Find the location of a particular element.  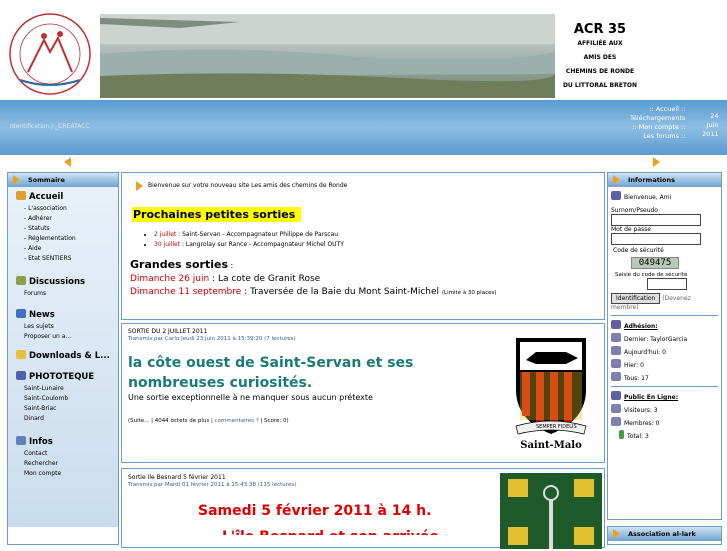

stat-text: Dernier: TaylorGarcia is located at coordinates (656, 339).